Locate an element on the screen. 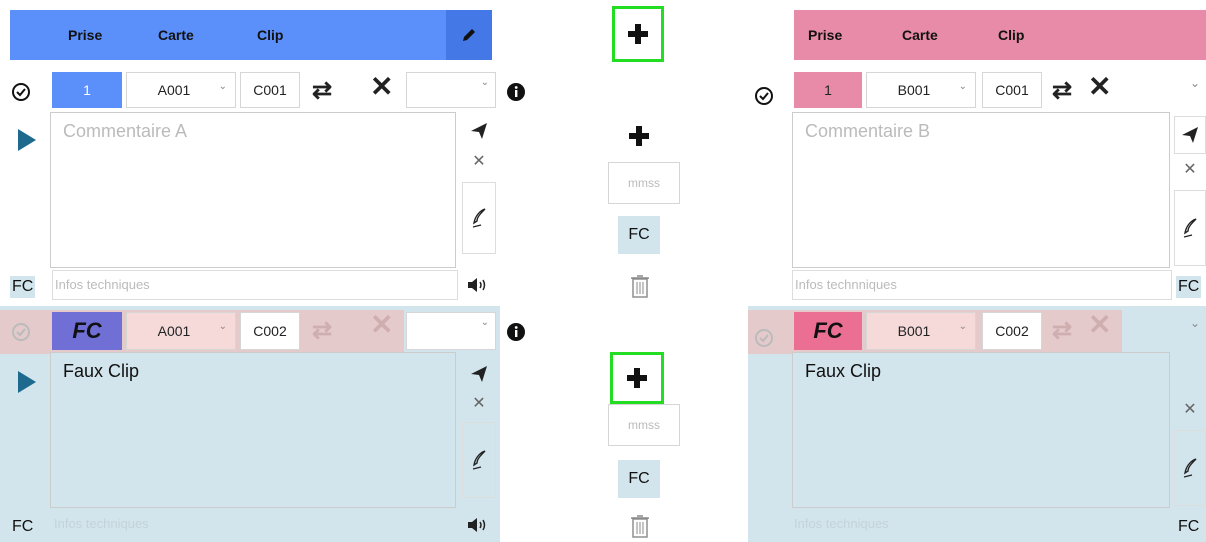 This screenshot has width=1206, height=542. header-b: Prise Carte Clip is located at coordinates (1000, 35).